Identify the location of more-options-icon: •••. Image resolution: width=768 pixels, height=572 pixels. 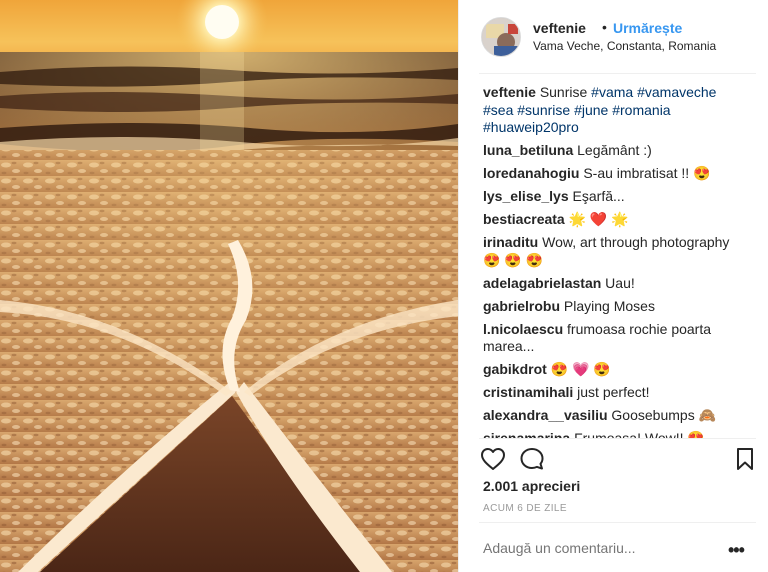
(736, 550).